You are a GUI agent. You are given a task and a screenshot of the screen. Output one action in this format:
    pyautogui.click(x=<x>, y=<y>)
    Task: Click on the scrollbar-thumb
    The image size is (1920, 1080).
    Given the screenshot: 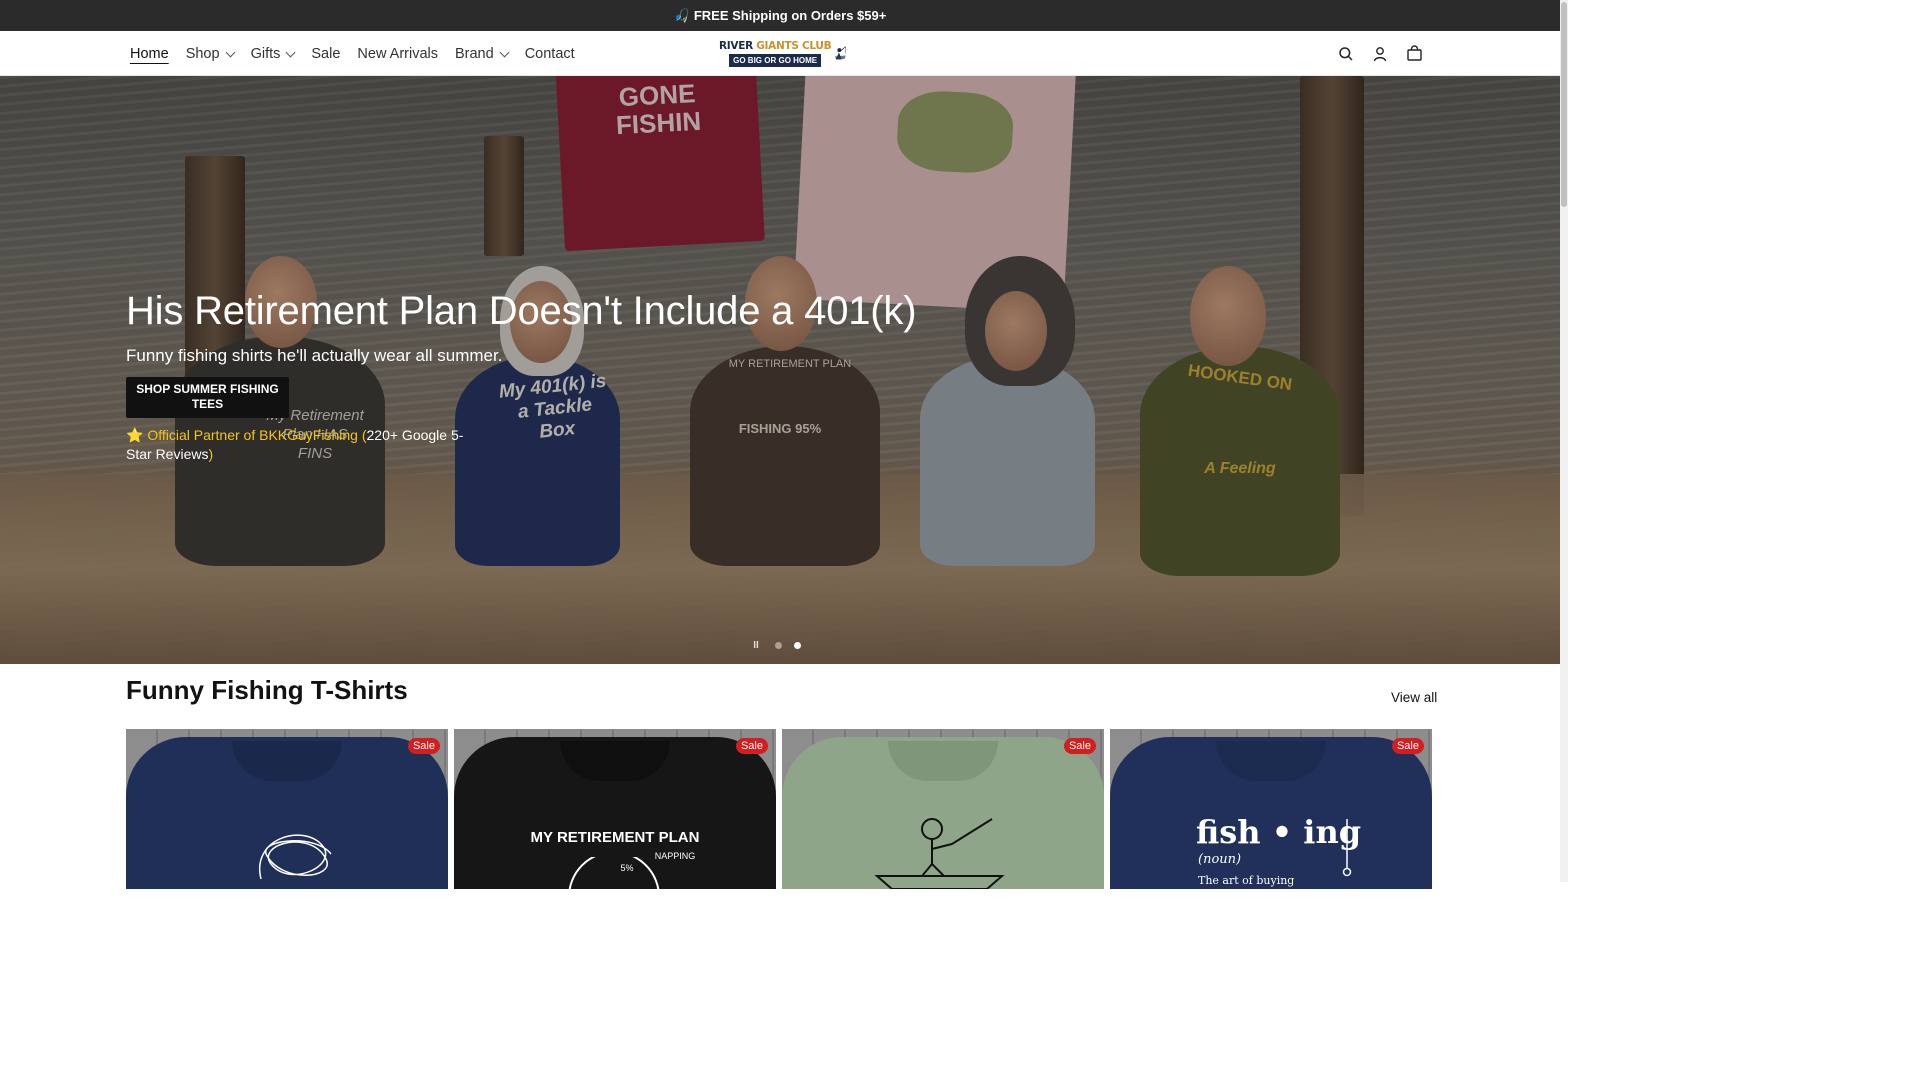 What is the action you would take?
    pyautogui.click(x=1564, y=104)
    